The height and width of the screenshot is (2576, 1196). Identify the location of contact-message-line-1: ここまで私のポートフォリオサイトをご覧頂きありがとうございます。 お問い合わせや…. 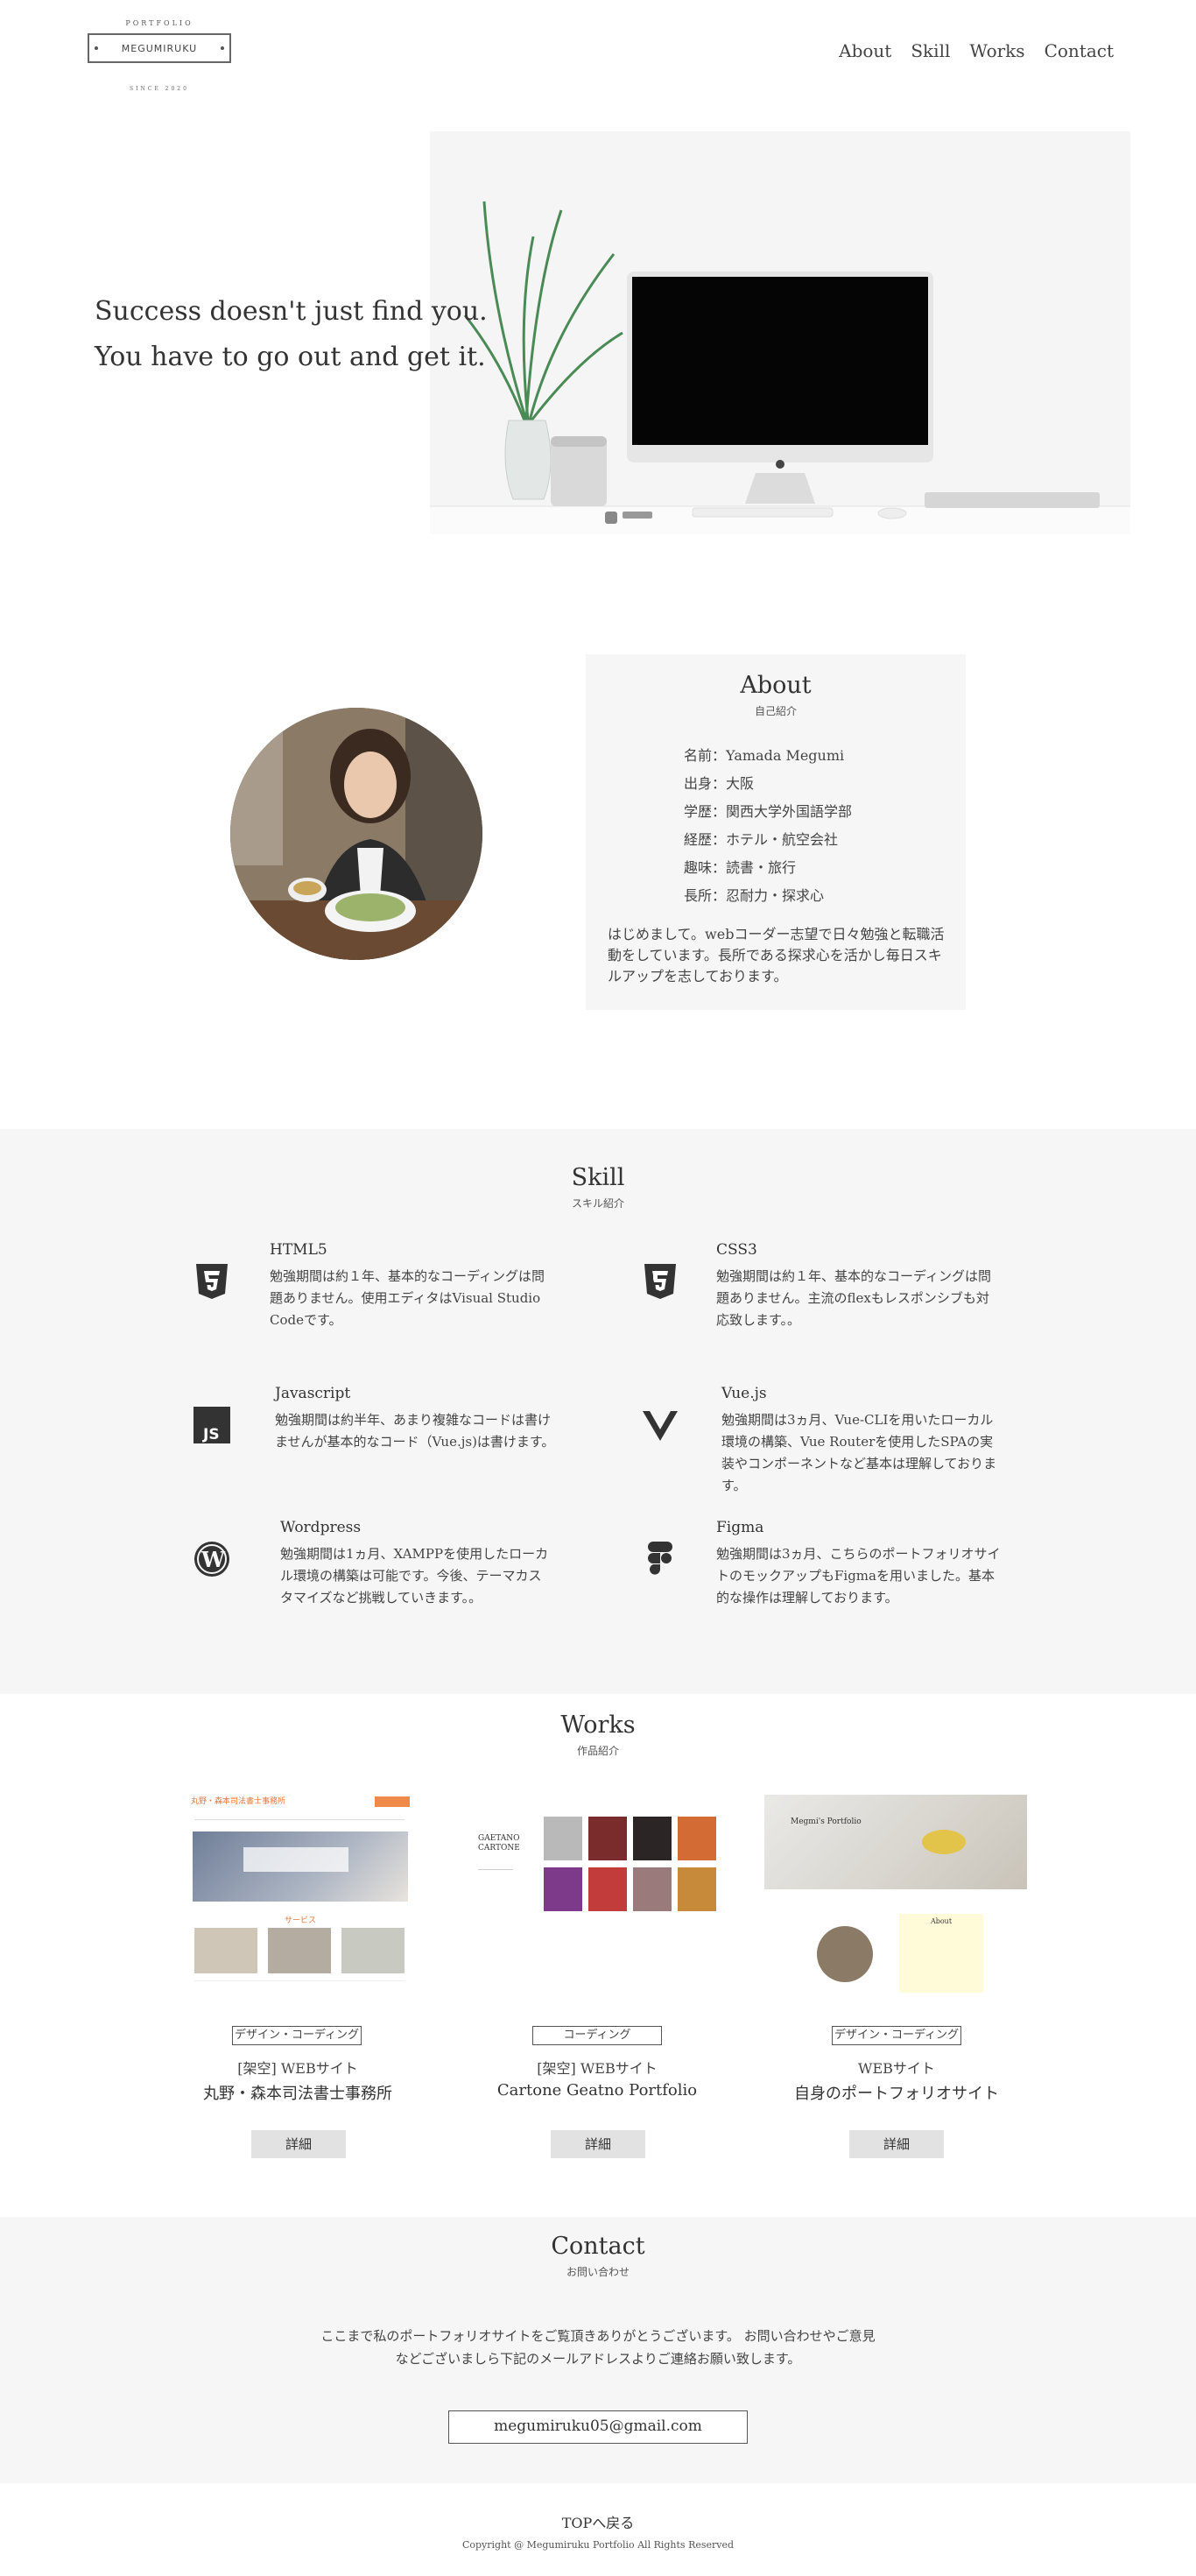
(598, 2336).